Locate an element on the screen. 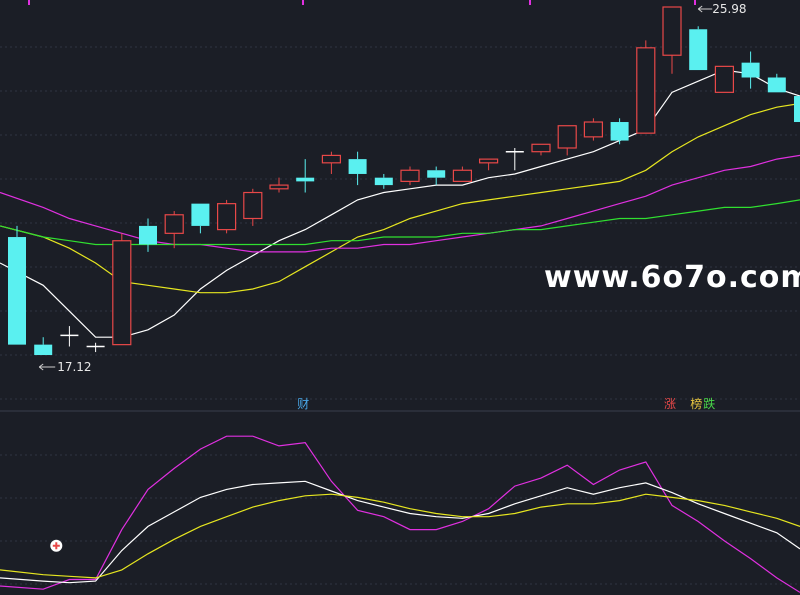 This screenshot has height=595, width=800. event-marker: 榜 is located at coordinates (696, 403).